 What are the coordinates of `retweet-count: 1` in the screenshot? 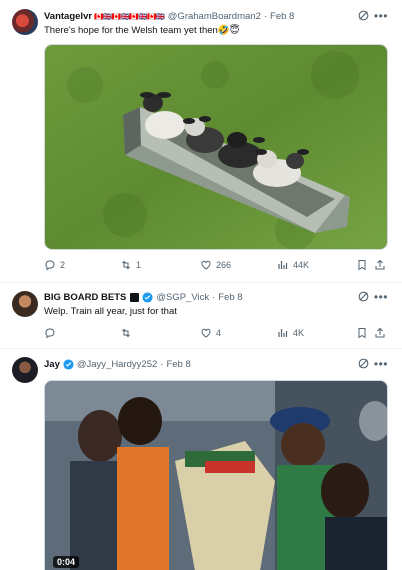 It's located at (139, 265).